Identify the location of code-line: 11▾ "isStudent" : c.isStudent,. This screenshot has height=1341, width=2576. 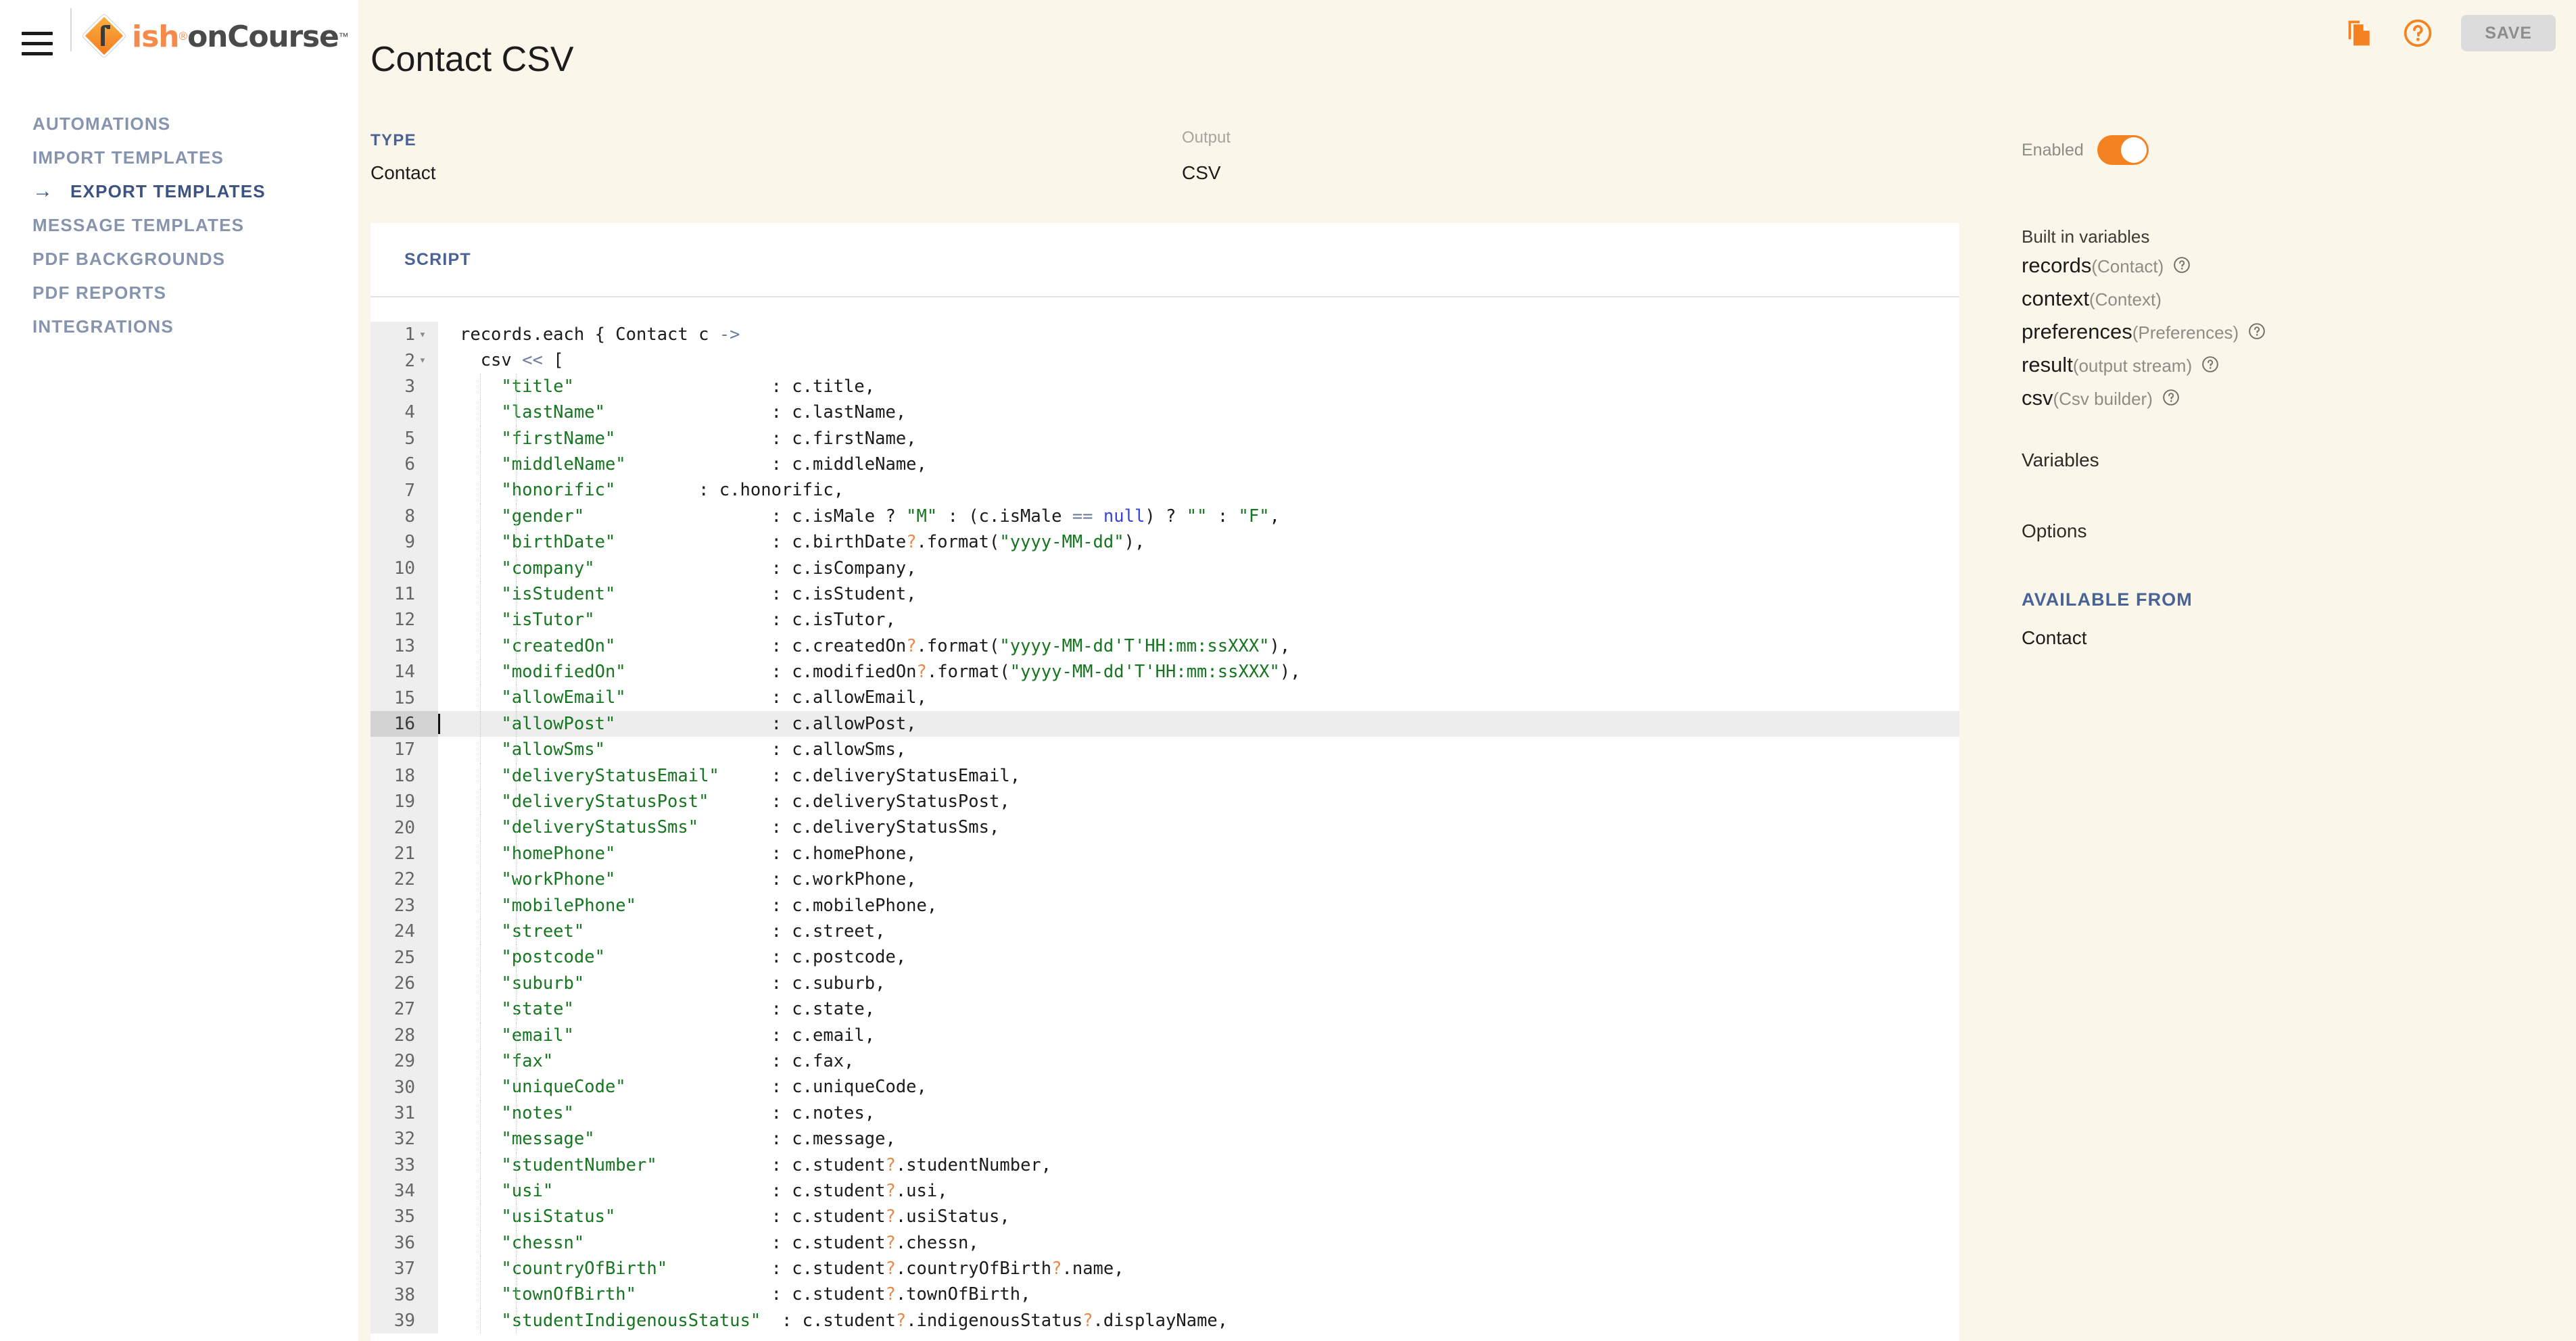
(1165, 594).